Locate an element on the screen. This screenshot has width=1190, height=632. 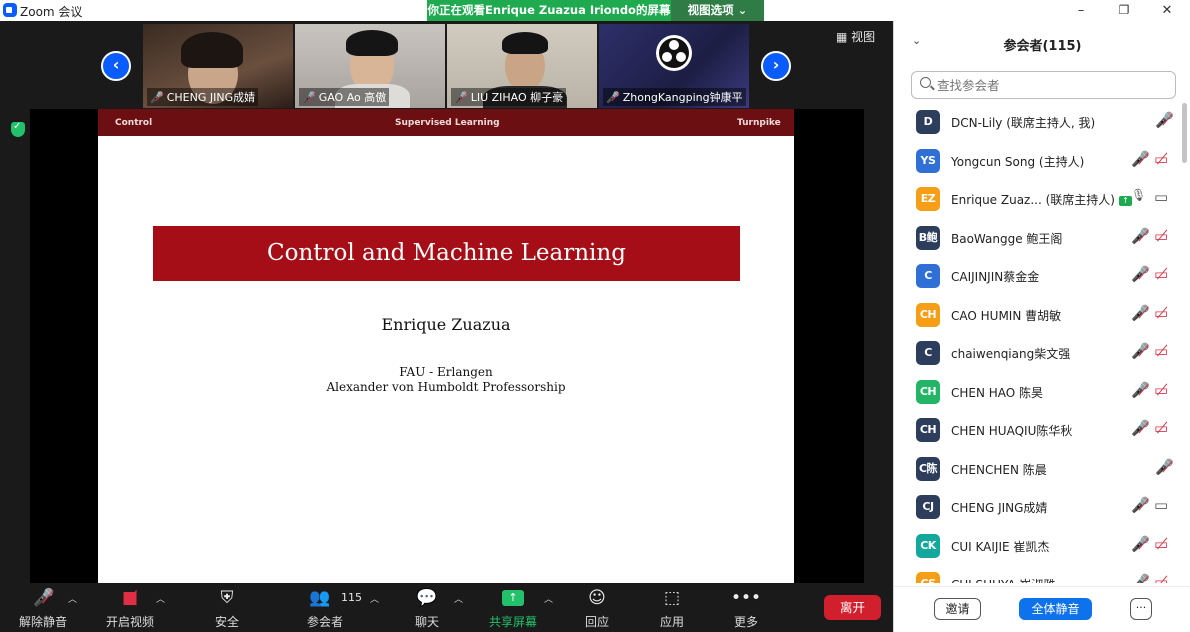
avatar: B鲍 is located at coordinates (928, 237).